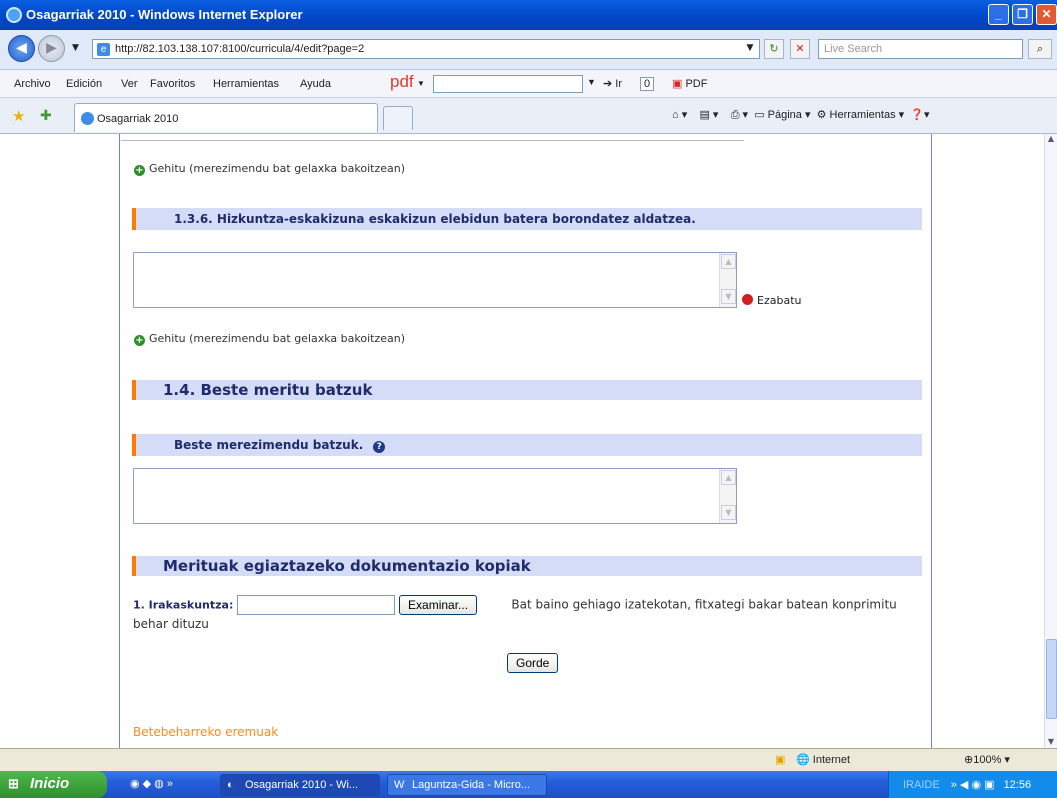  What do you see at coordinates (129, 84) in the screenshot?
I see `menu-ver: Ver` at bounding box center [129, 84].